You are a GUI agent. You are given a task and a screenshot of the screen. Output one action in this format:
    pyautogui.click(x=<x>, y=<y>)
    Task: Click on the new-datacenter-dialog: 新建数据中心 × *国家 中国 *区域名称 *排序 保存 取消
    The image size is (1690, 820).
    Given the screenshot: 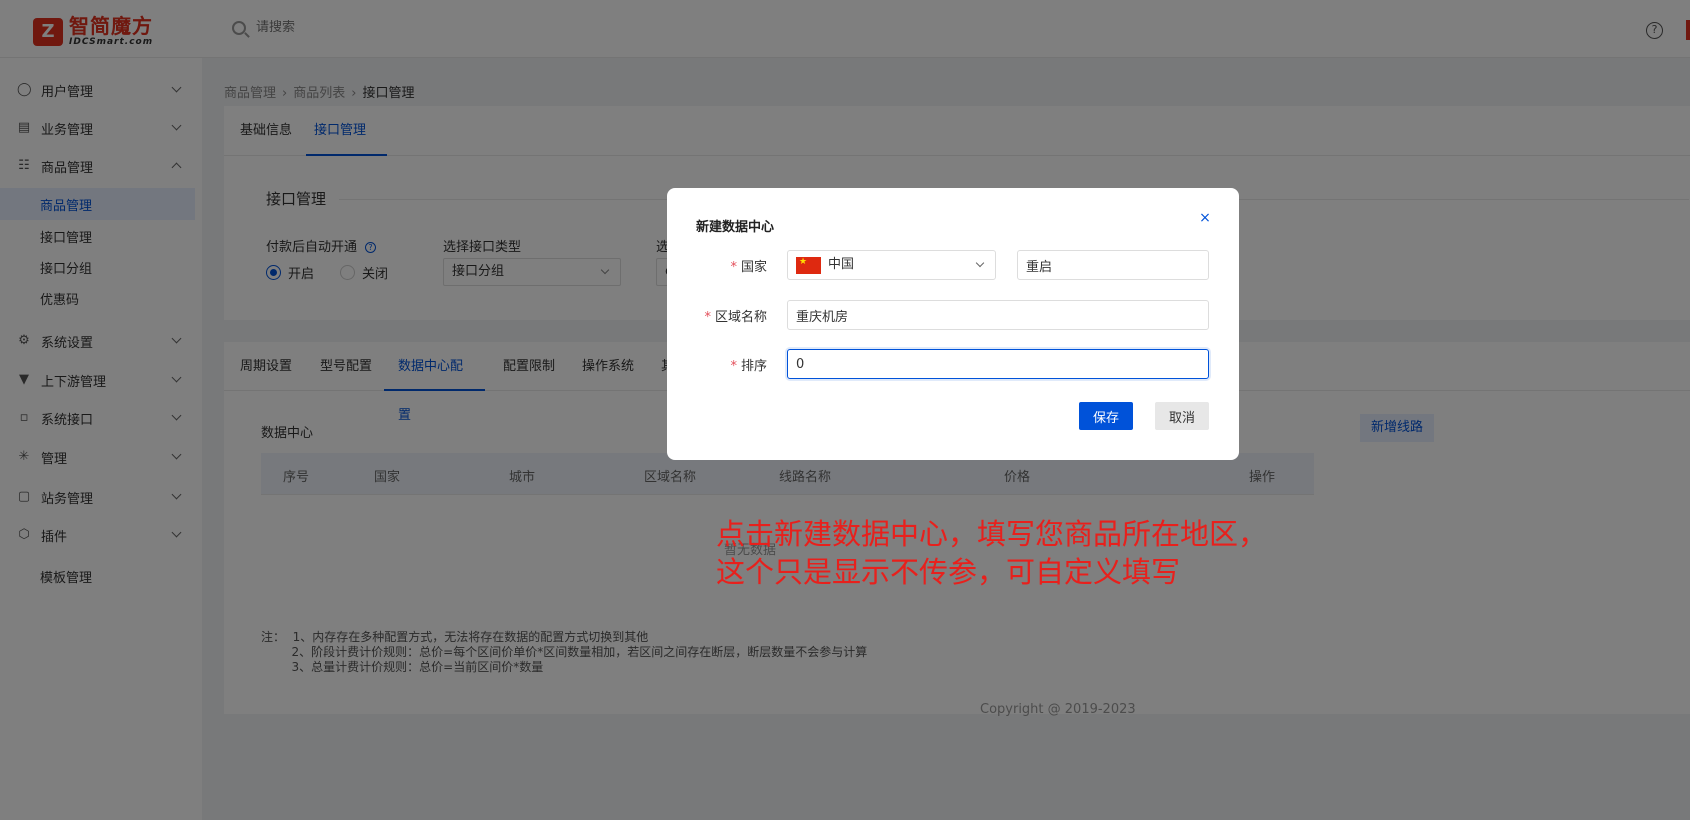 What is the action you would take?
    pyautogui.click(x=953, y=324)
    